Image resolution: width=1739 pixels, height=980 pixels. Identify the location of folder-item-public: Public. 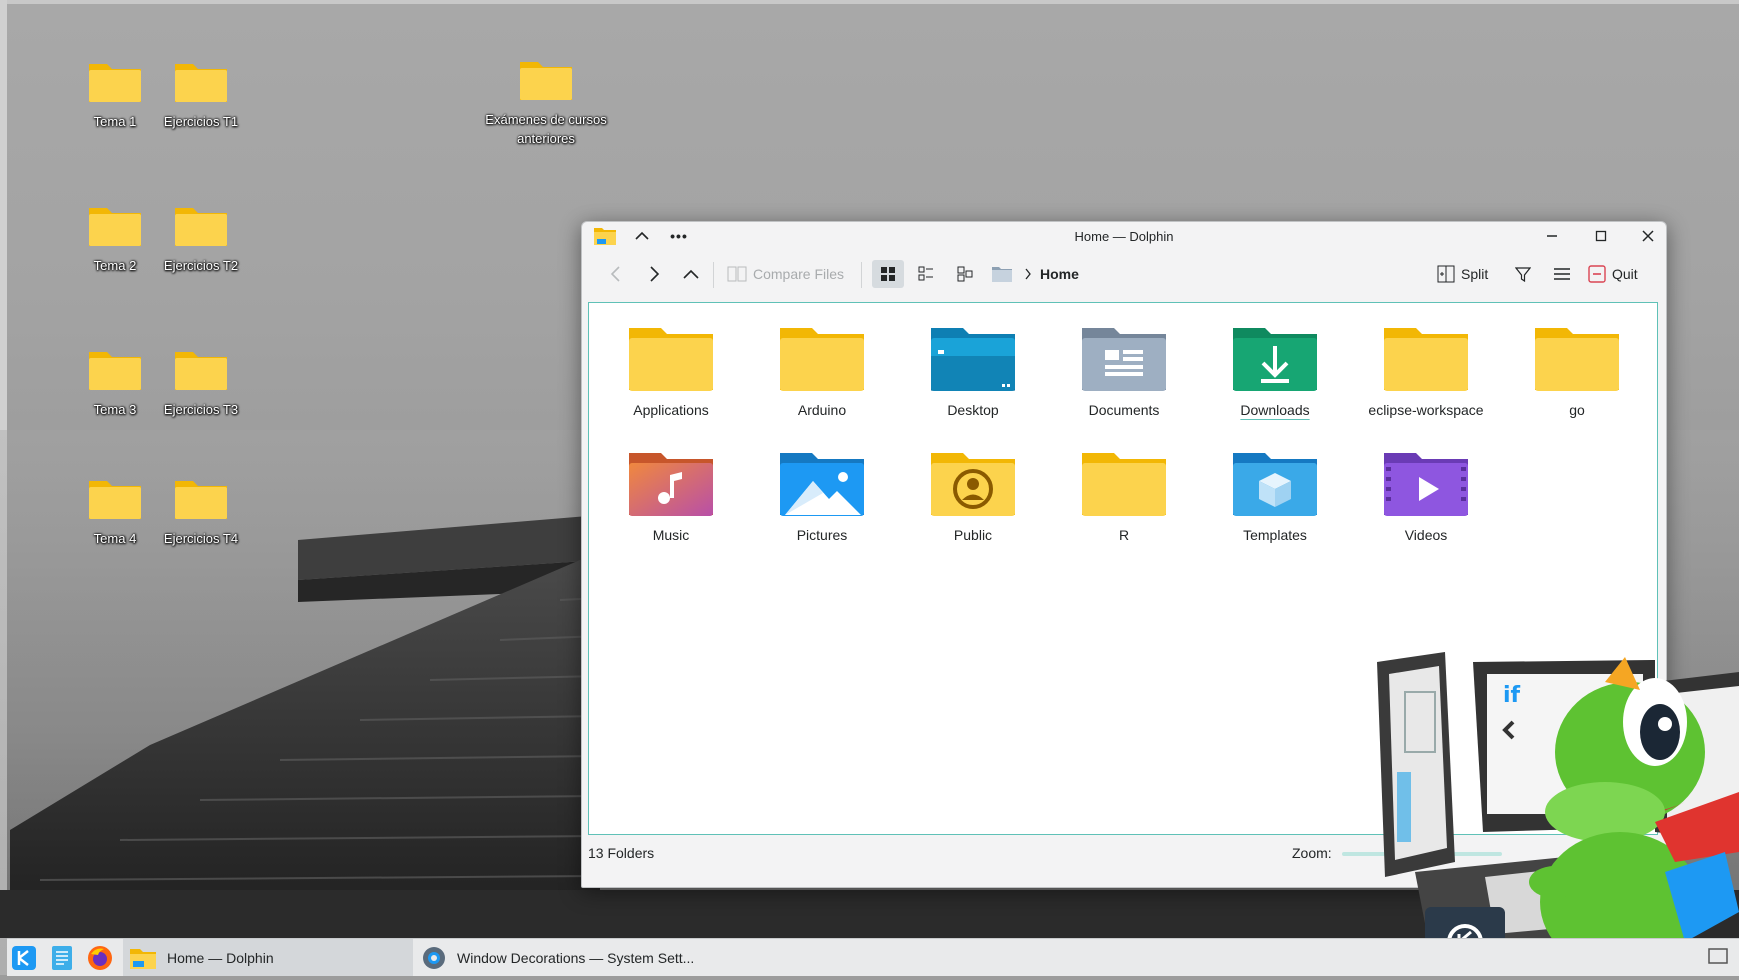
(973, 497).